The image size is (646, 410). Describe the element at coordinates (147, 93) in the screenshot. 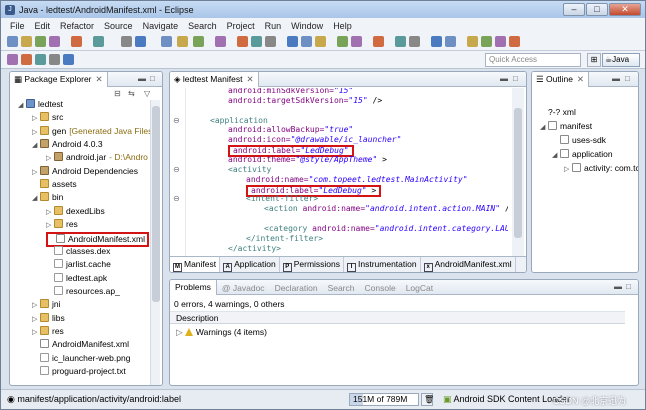

I see `view-menu-icon: ▽` at that location.